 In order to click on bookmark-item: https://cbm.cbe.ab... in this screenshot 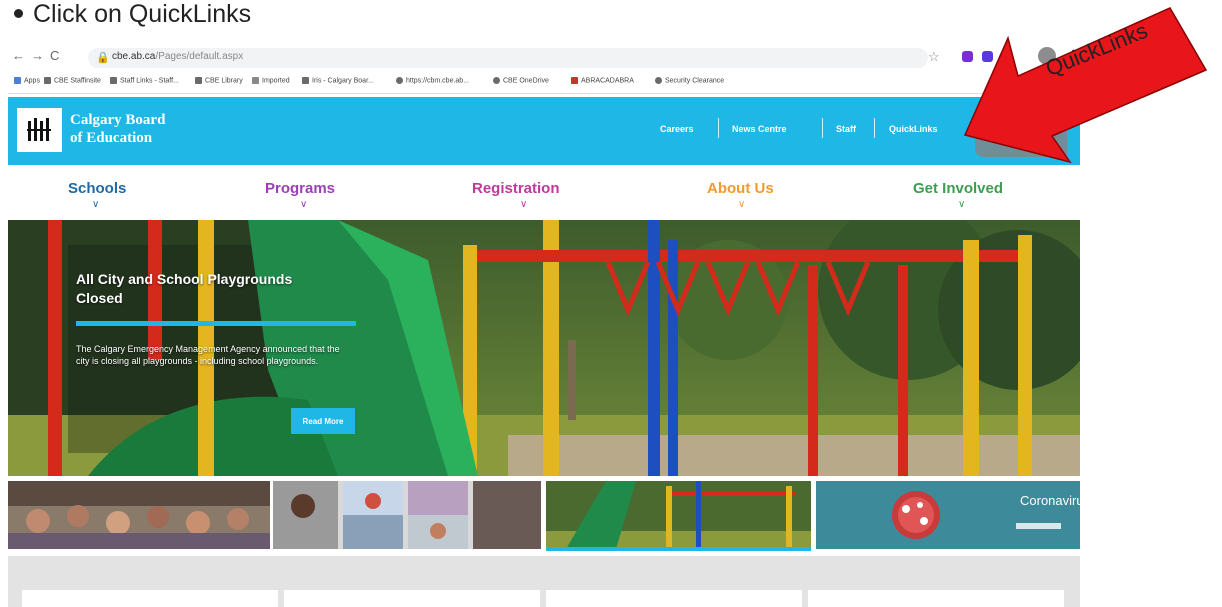, I will do `click(432, 80)`.